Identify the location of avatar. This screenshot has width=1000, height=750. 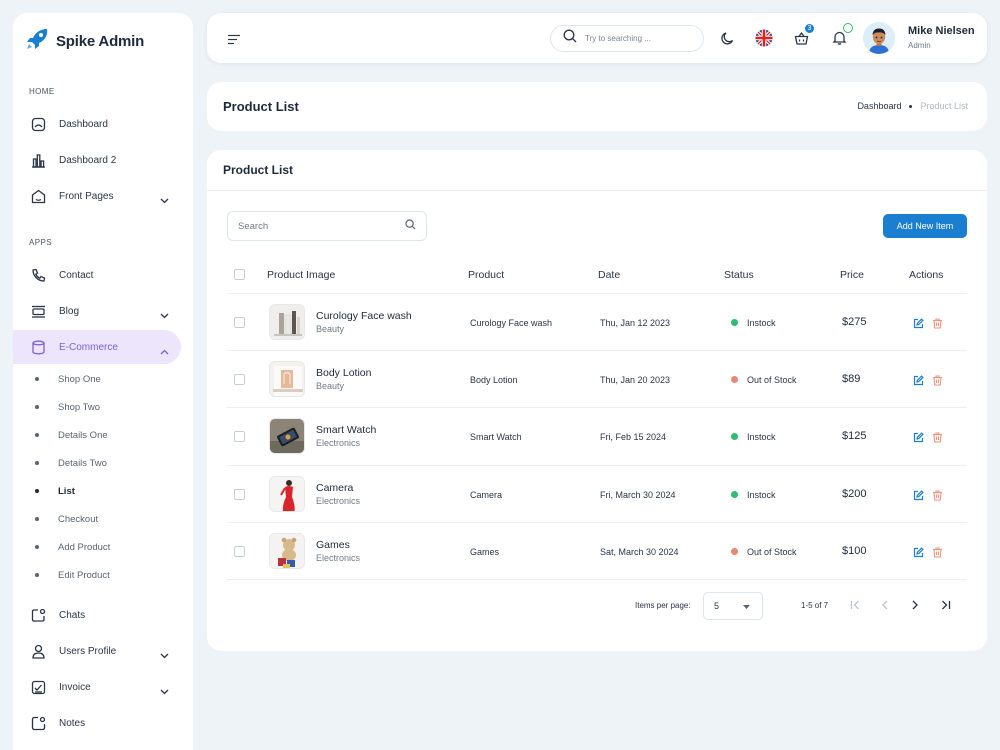
(879, 38).